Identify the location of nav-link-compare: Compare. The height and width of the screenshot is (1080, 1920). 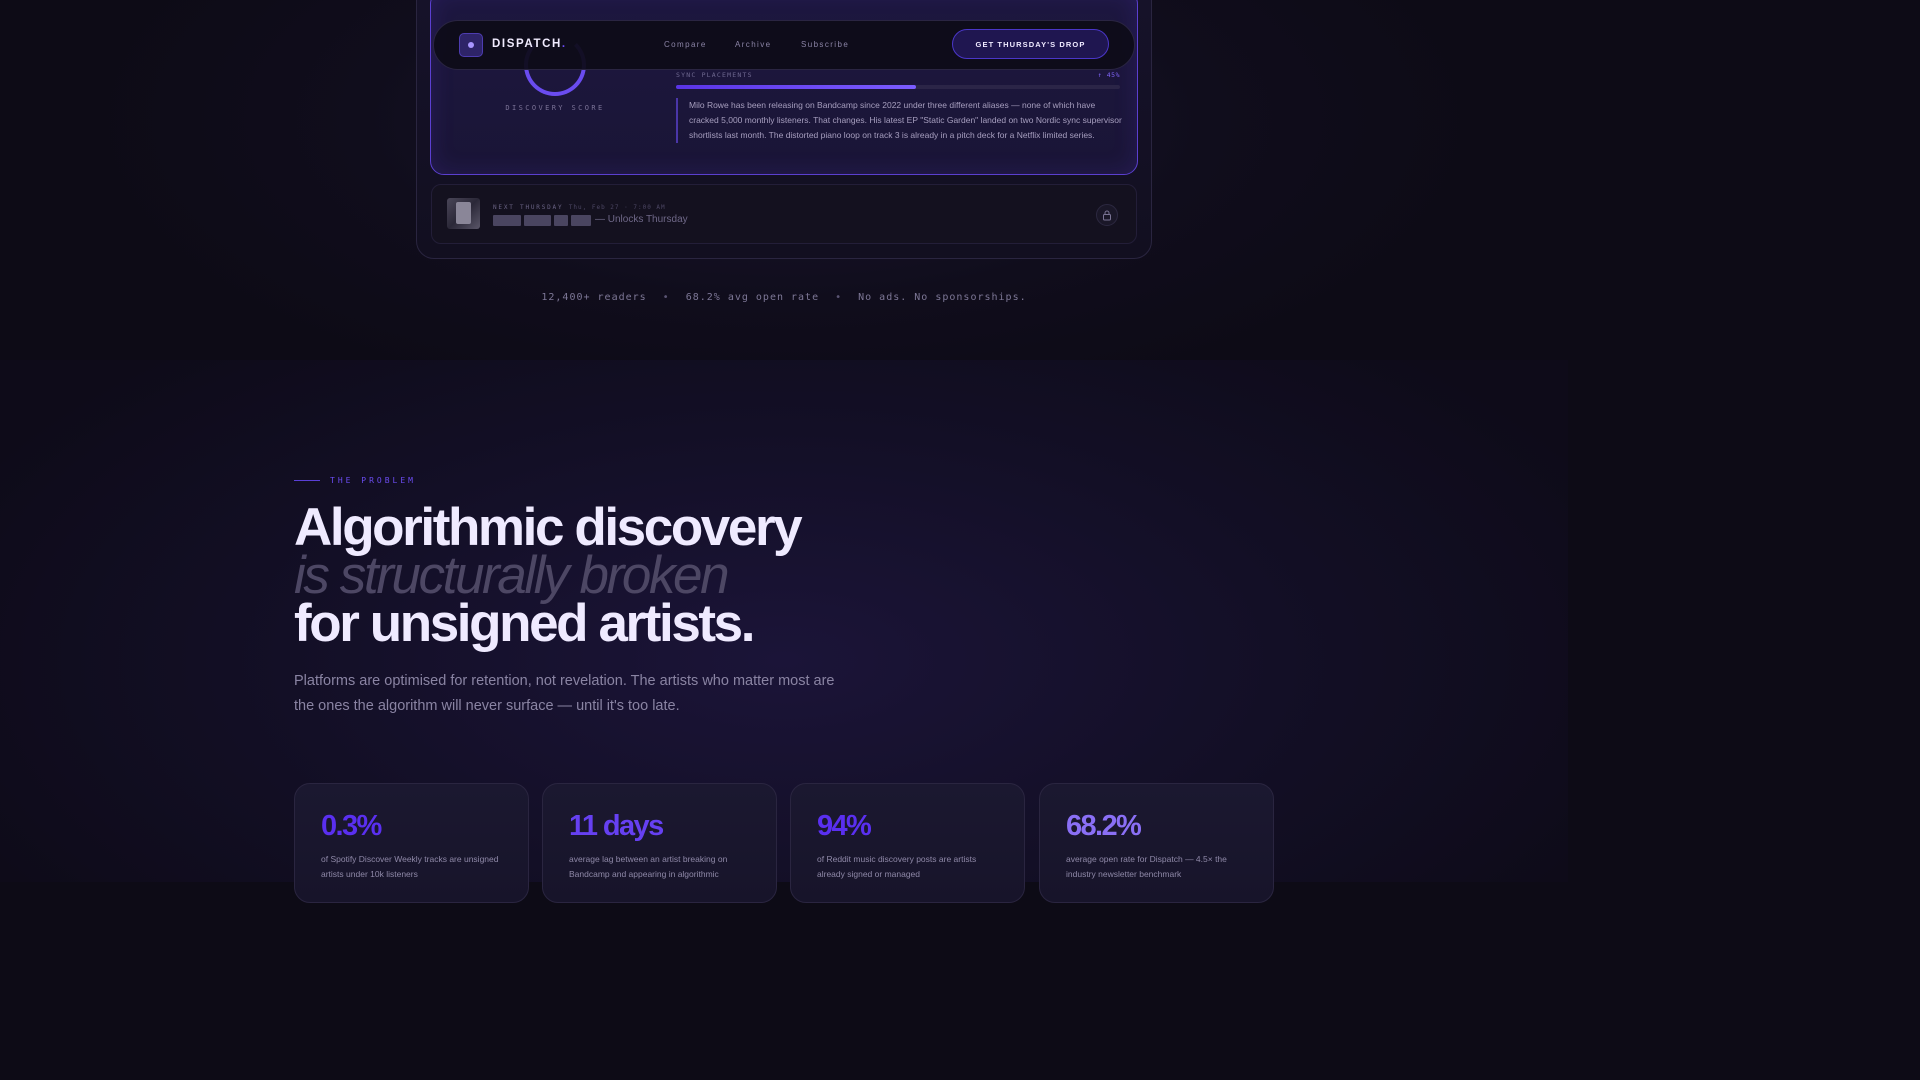
(685, 44).